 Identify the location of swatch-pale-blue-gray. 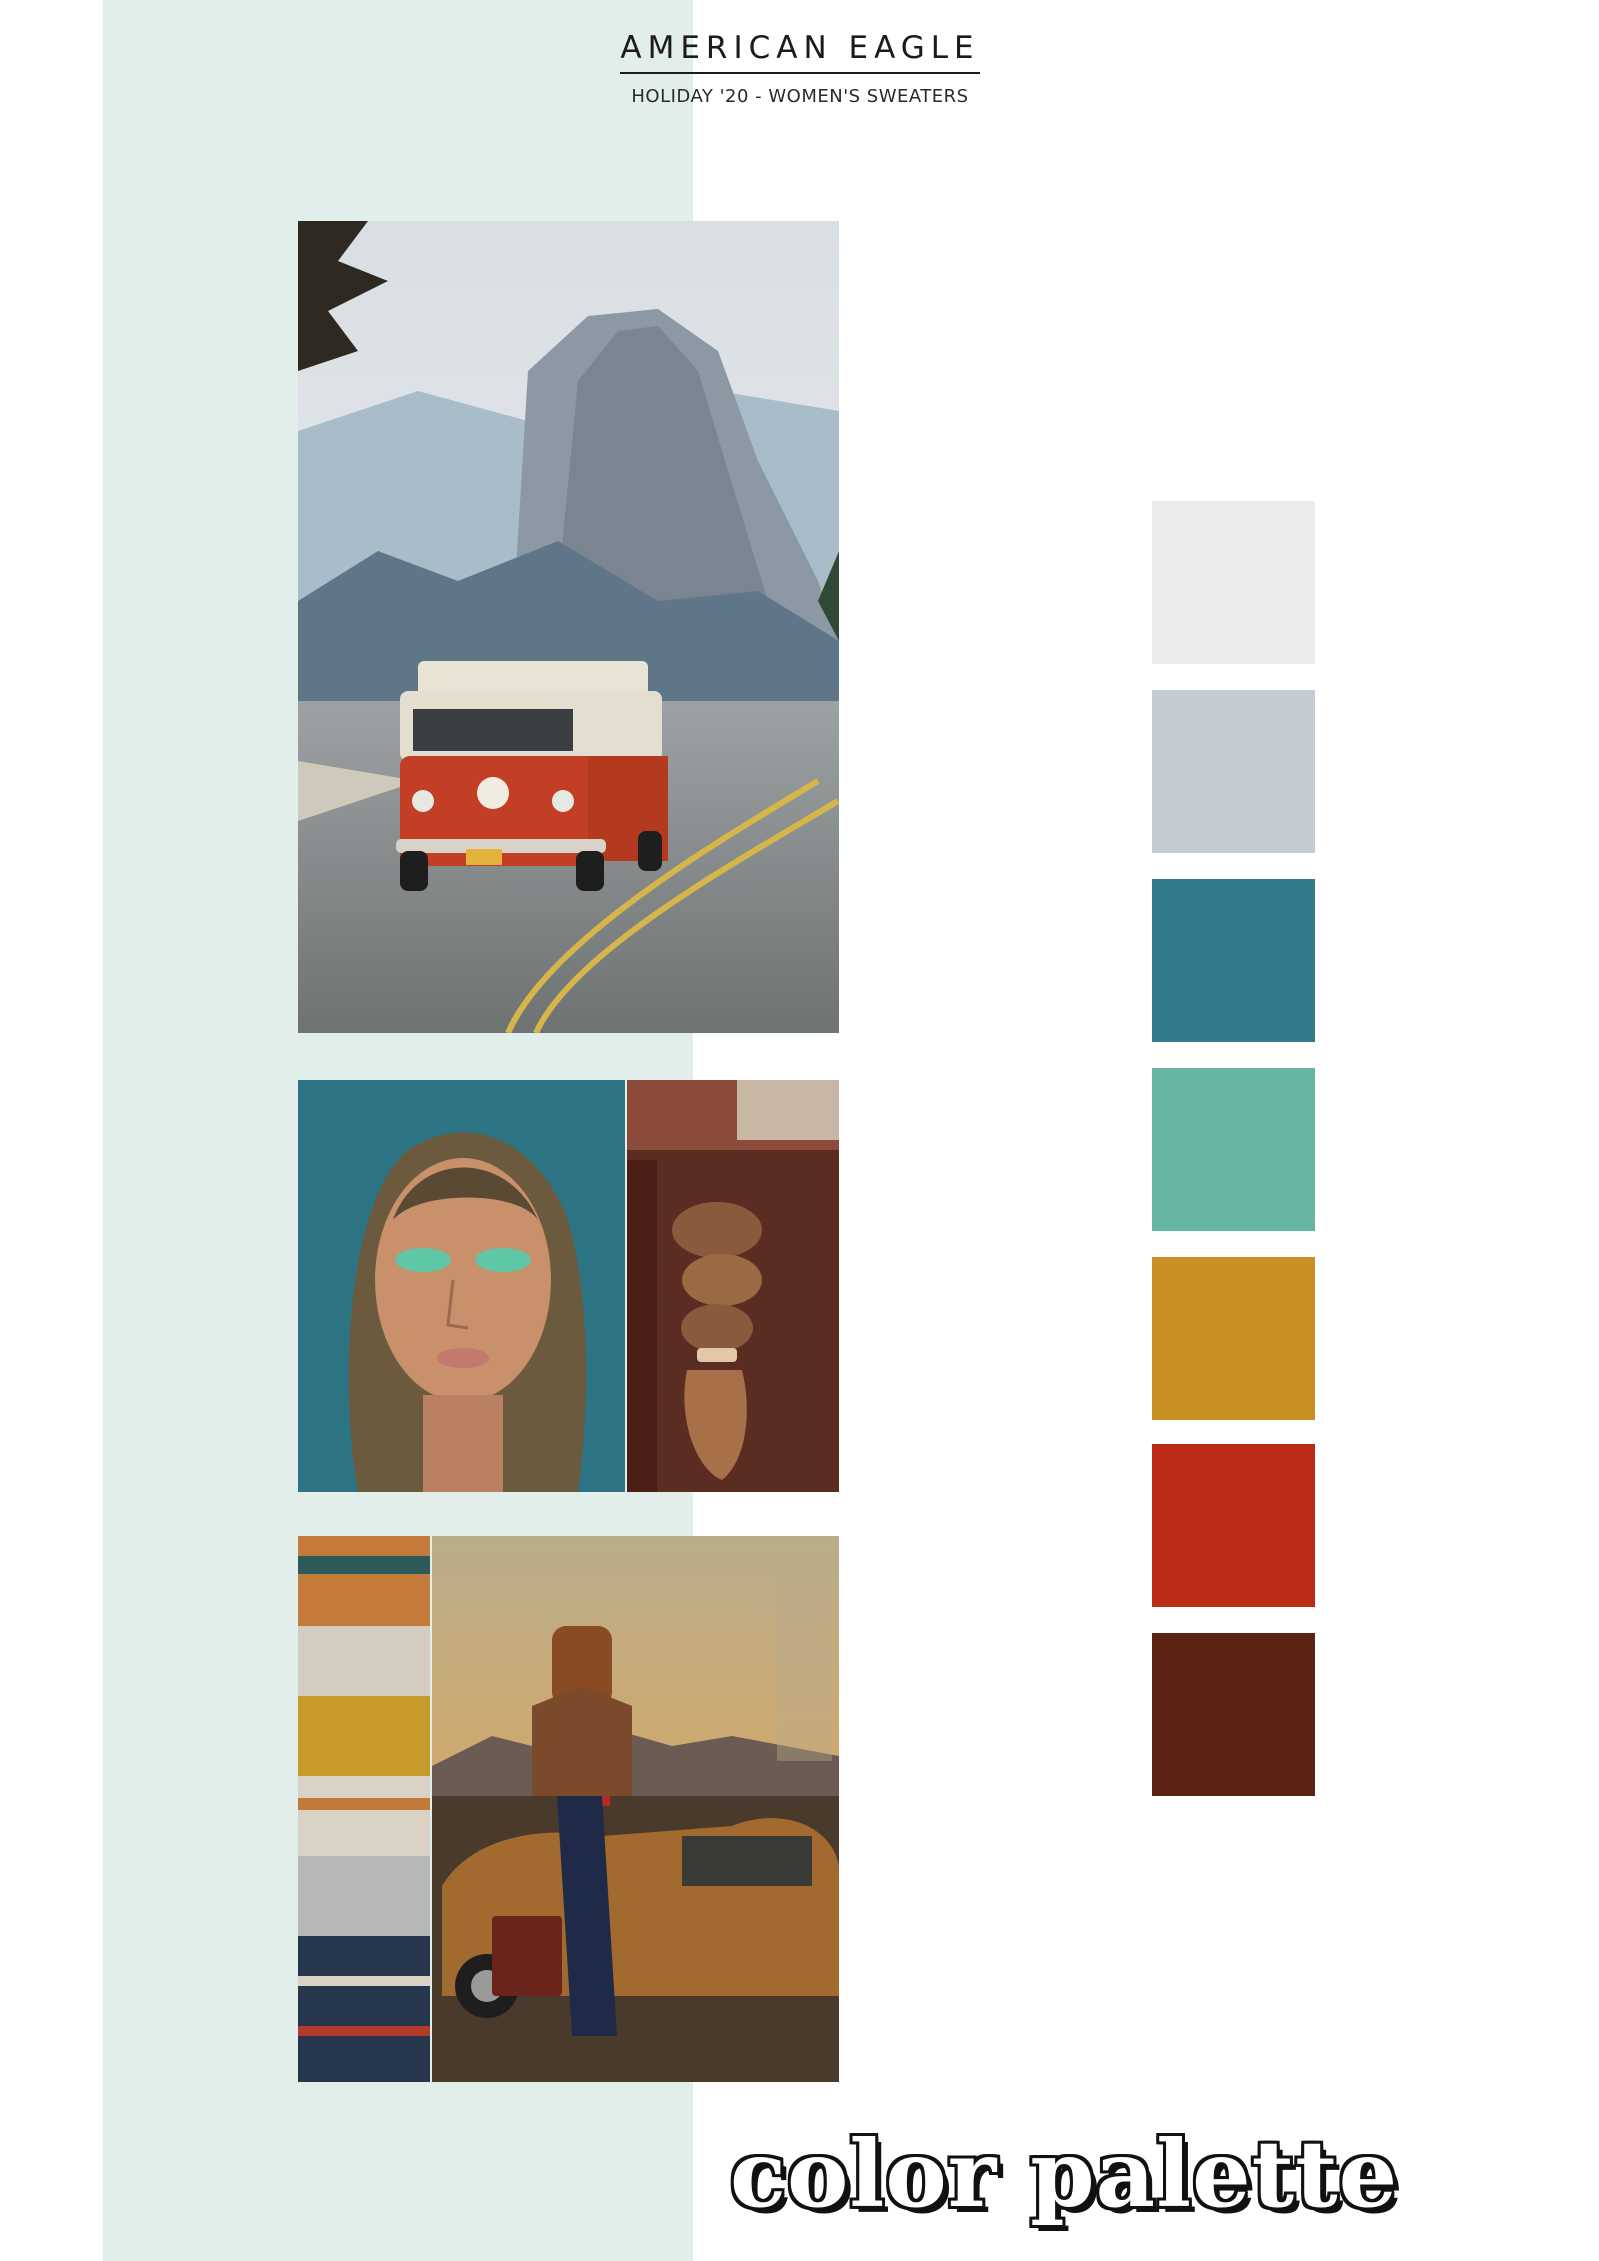
(1233, 771).